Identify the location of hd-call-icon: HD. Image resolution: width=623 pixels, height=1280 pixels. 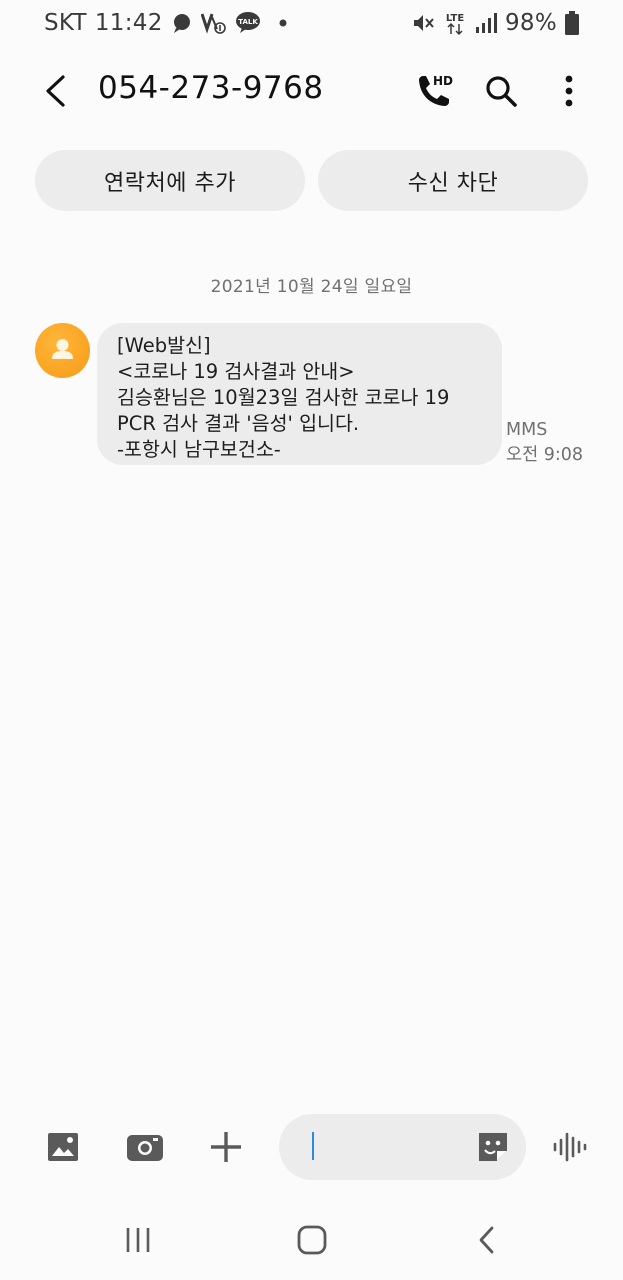
(436, 90).